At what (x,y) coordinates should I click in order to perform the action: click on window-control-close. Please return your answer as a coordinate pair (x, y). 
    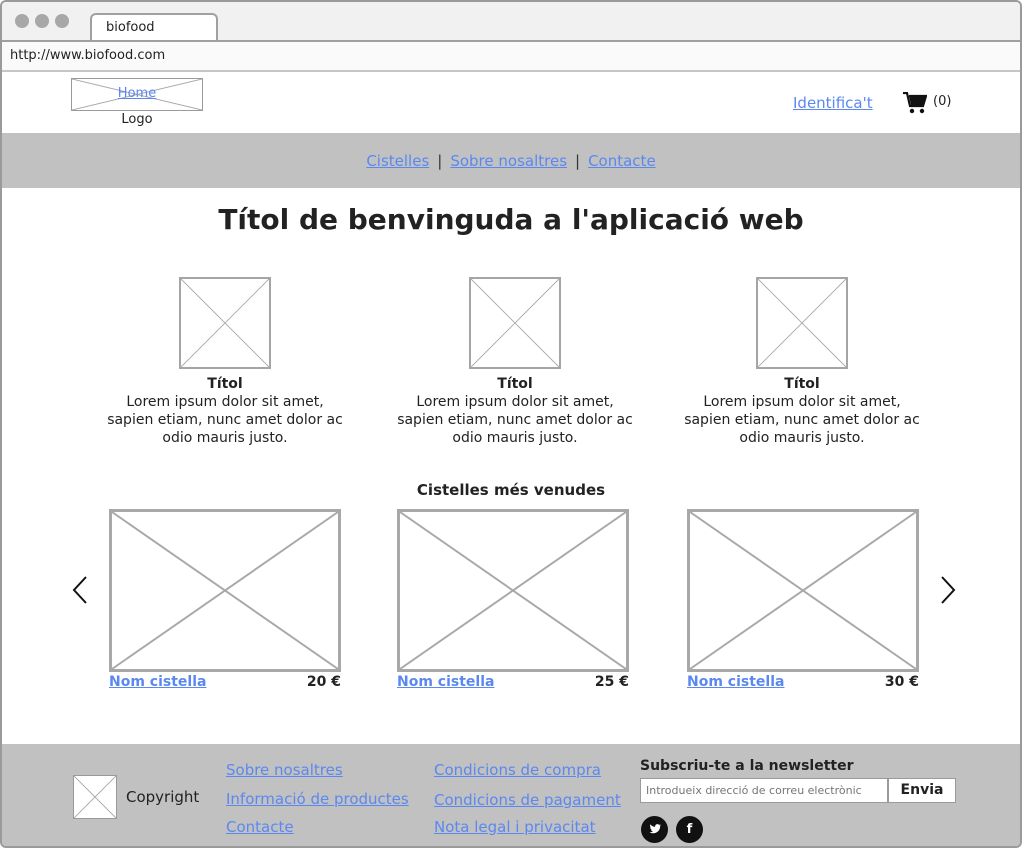
    Looking at the image, I should click on (22, 21).